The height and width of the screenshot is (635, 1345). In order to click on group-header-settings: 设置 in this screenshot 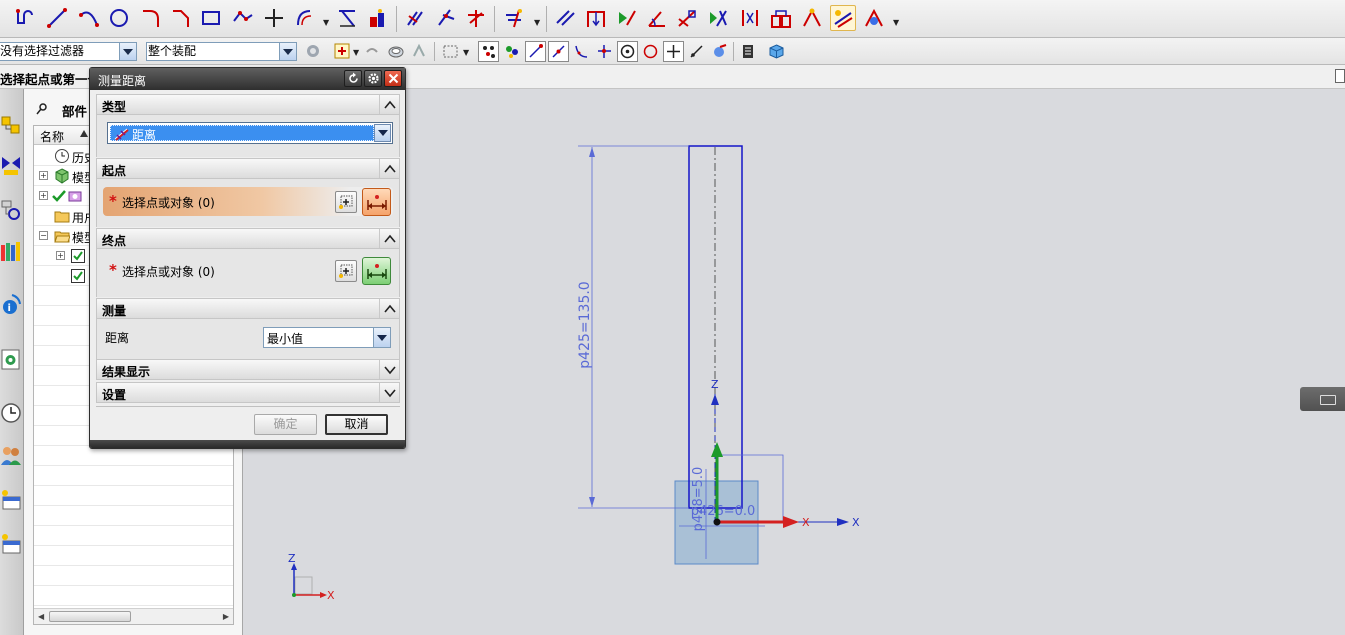, I will do `click(248, 392)`.